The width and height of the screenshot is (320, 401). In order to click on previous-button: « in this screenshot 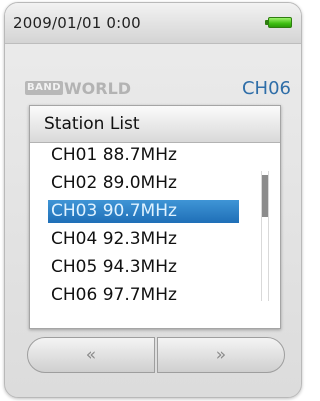, I will do `click(91, 355)`.